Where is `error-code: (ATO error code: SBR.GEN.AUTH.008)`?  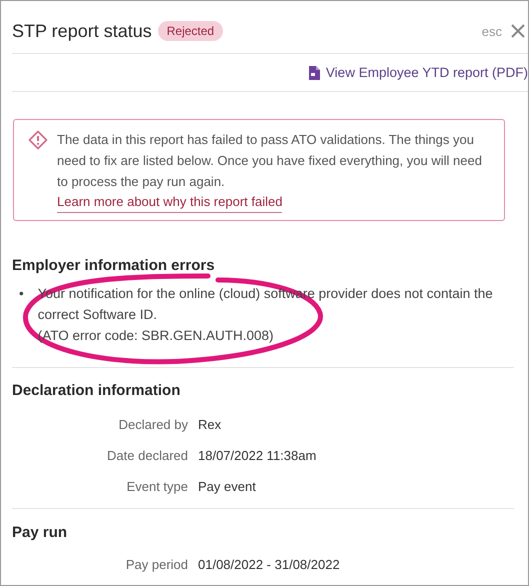 error-code: (ATO error code: SBR.GEN.AUTH.008) is located at coordinates (156, 336).